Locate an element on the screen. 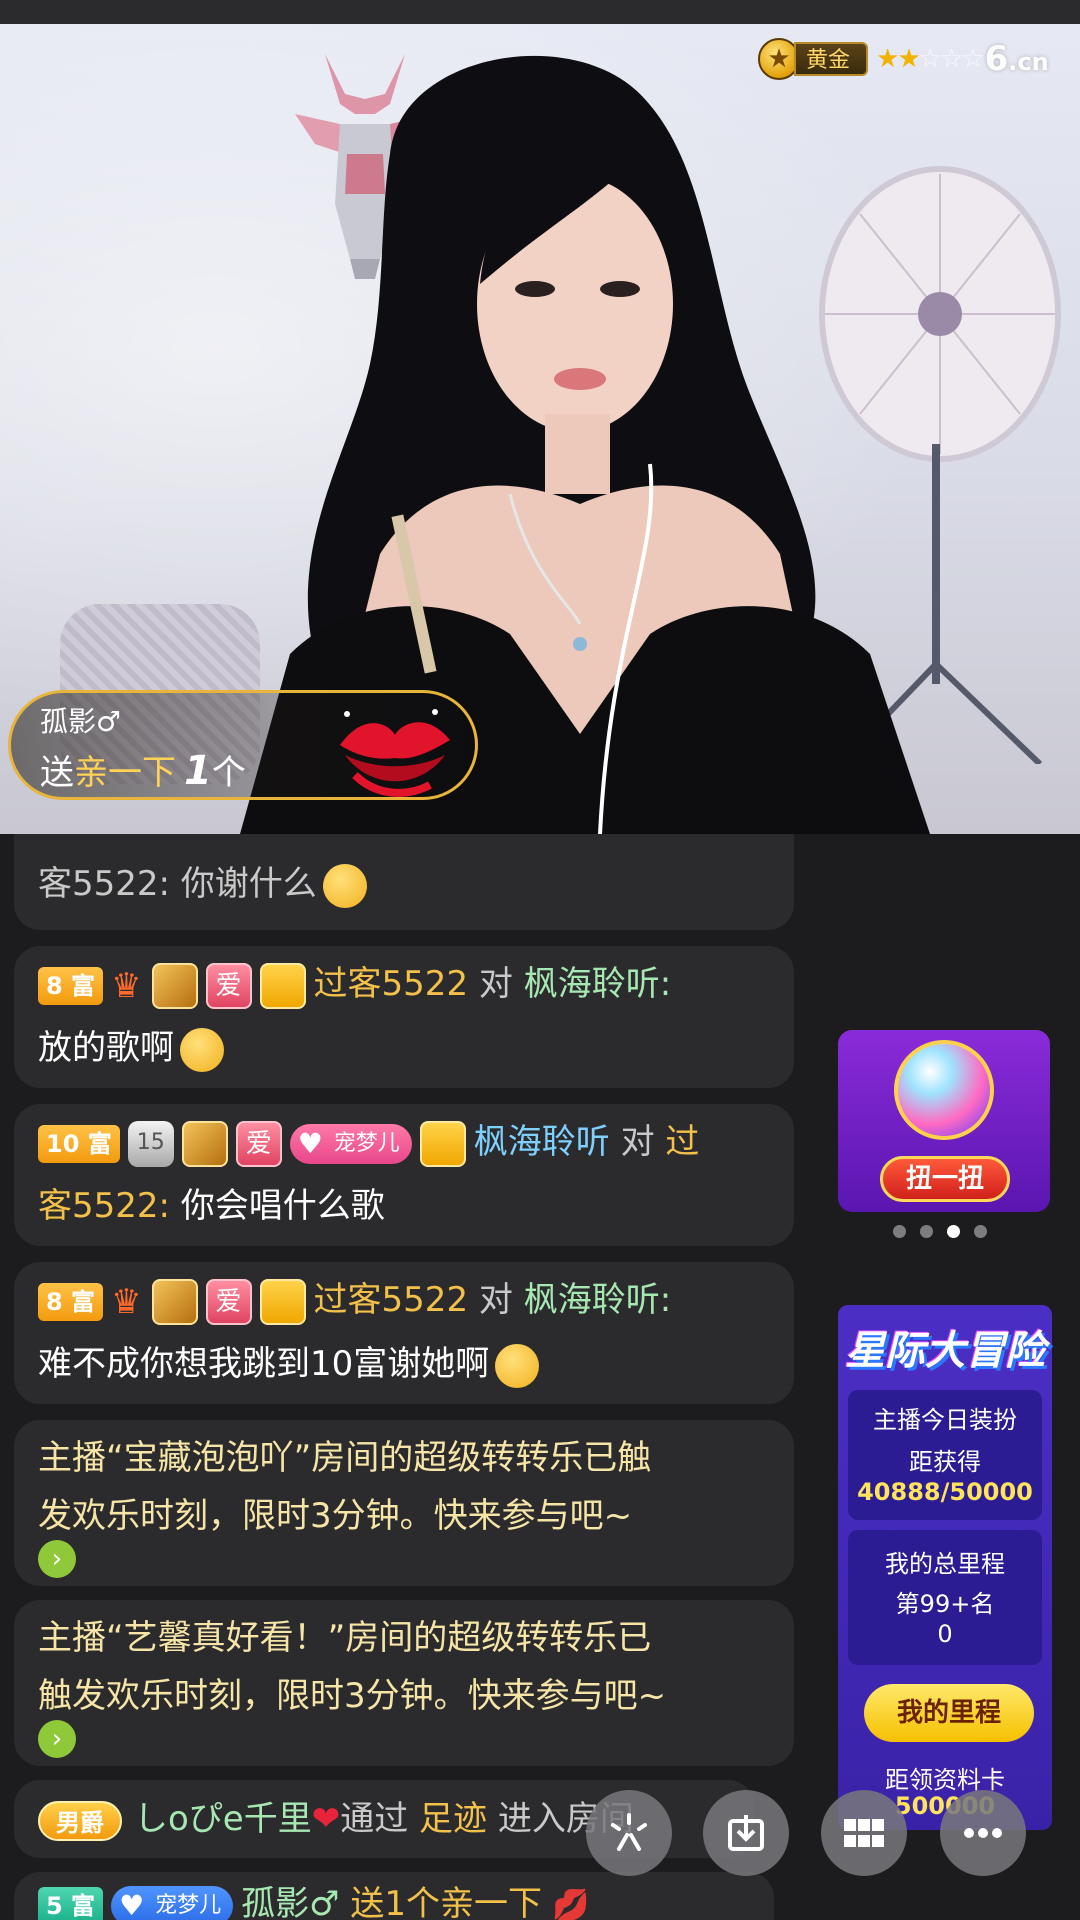  anchor-level-label: 黄金 is located at coordinates (831, 59).